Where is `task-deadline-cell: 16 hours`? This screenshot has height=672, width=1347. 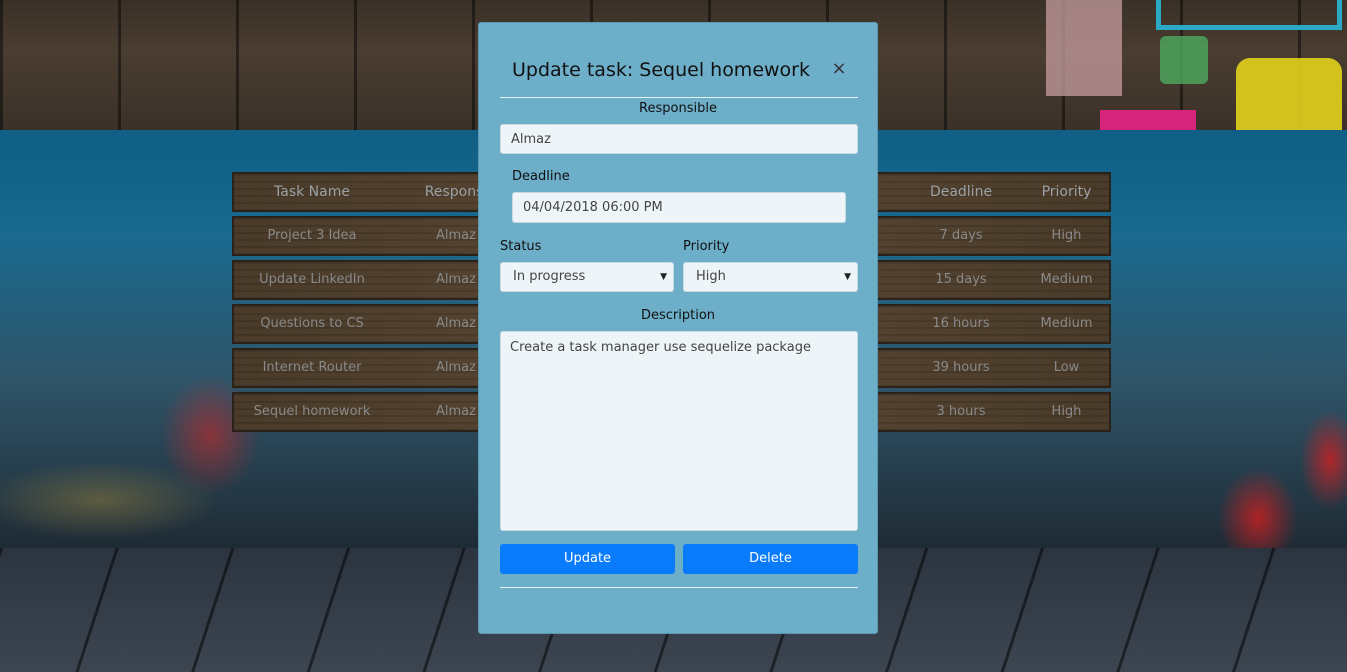
task-deadline-cell: 16 hours is located at coordinates (961, 323).